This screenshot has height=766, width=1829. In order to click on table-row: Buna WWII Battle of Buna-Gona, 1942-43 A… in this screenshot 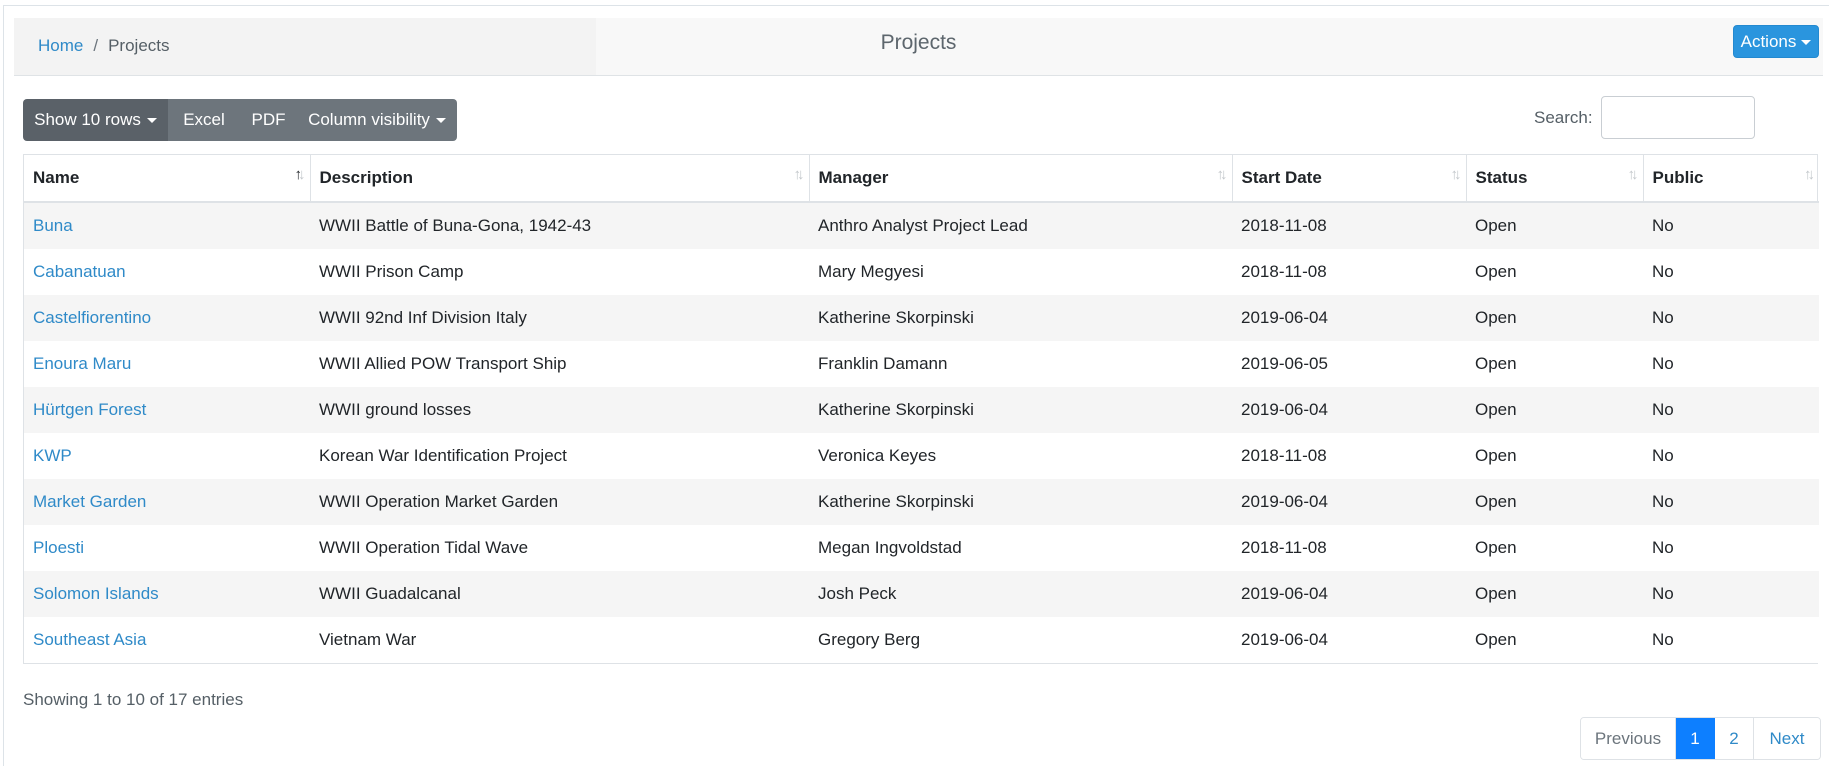, I will do `click(921, 225)`.